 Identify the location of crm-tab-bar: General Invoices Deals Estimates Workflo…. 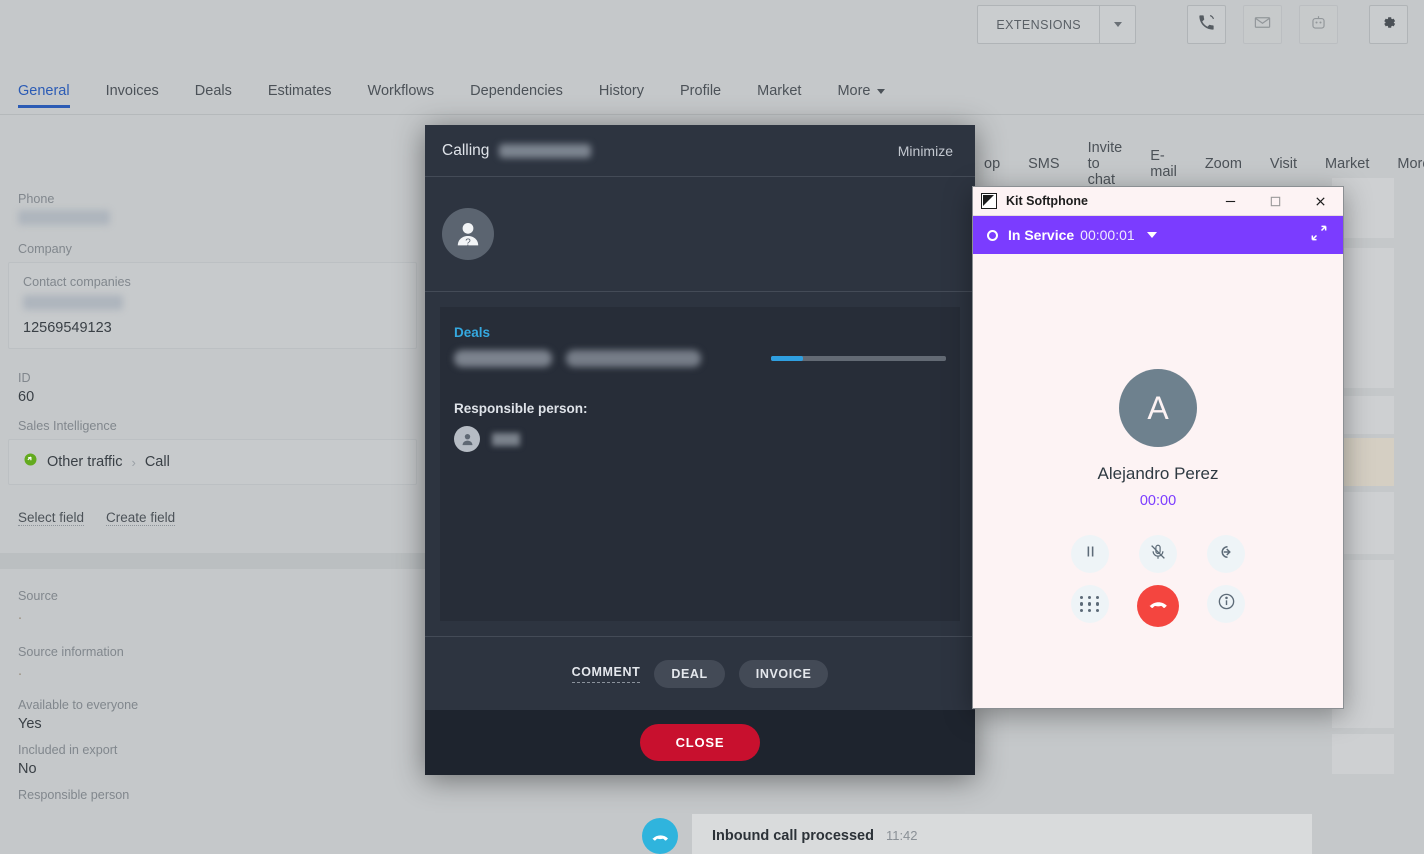
(712, 91).